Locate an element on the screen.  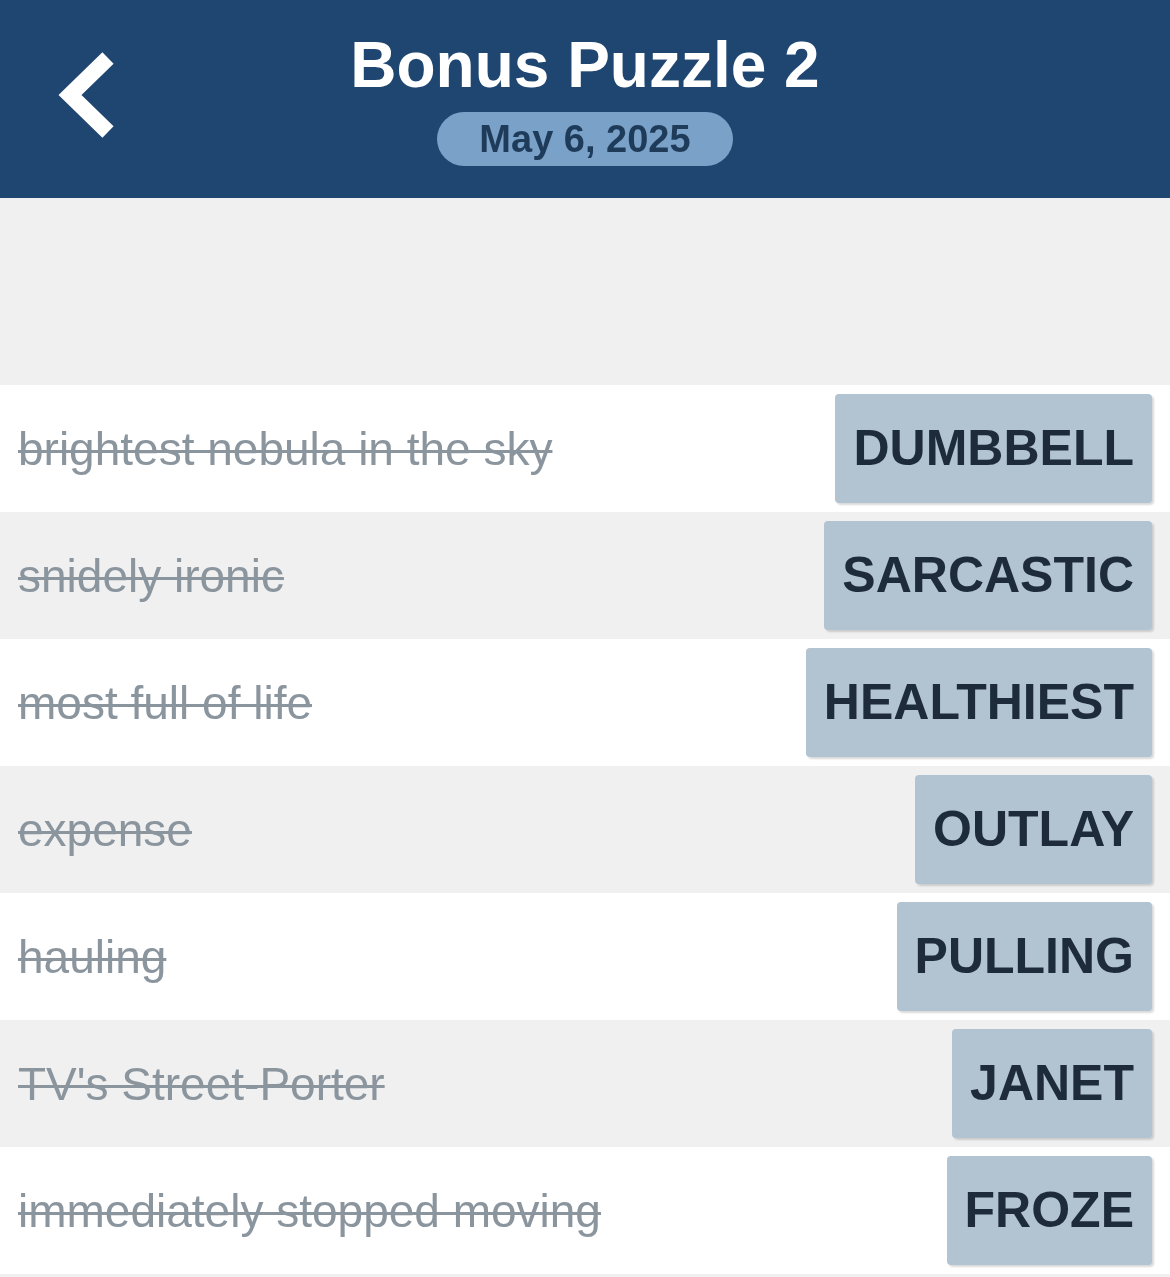
clue-text: brightest nebula in the sky is located at coordinates (285, 448).